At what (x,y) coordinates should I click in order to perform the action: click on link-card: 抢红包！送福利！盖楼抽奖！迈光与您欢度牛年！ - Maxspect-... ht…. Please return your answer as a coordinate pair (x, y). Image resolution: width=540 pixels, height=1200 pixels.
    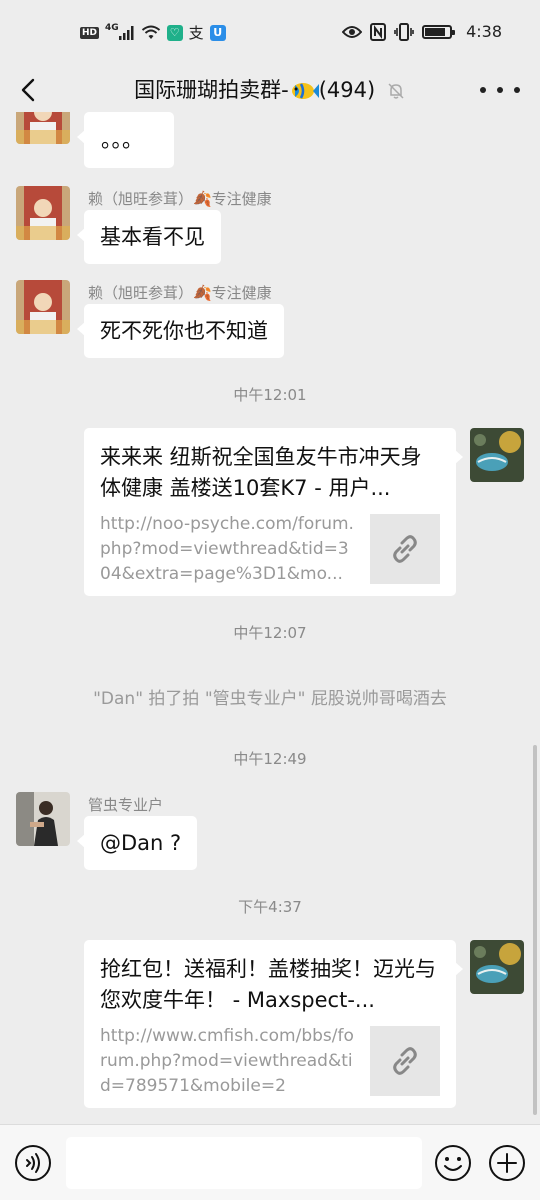
    Looking at the image, I should click on (273, 1024).